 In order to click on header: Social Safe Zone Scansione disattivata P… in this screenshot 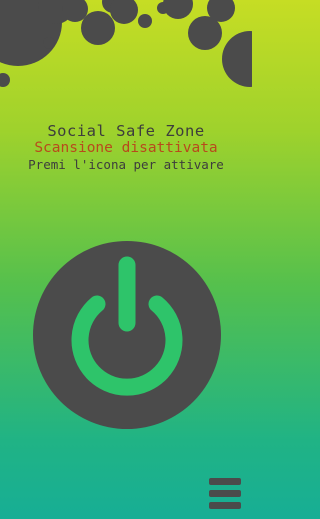, I will do `click(126, 147)`.